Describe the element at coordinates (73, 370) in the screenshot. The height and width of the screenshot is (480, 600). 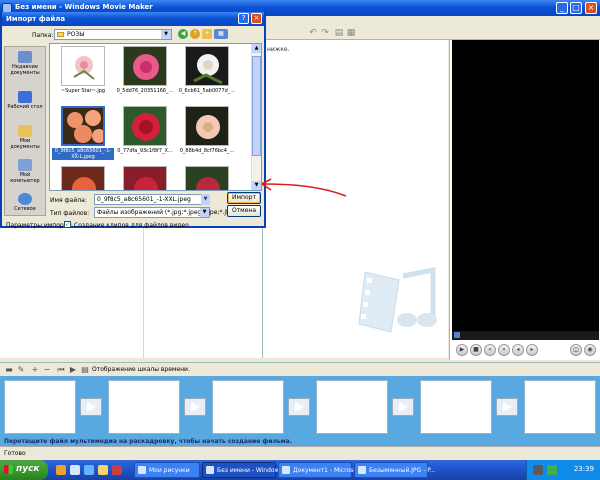
I see `play-storyboard-icon: ▶` at that location.